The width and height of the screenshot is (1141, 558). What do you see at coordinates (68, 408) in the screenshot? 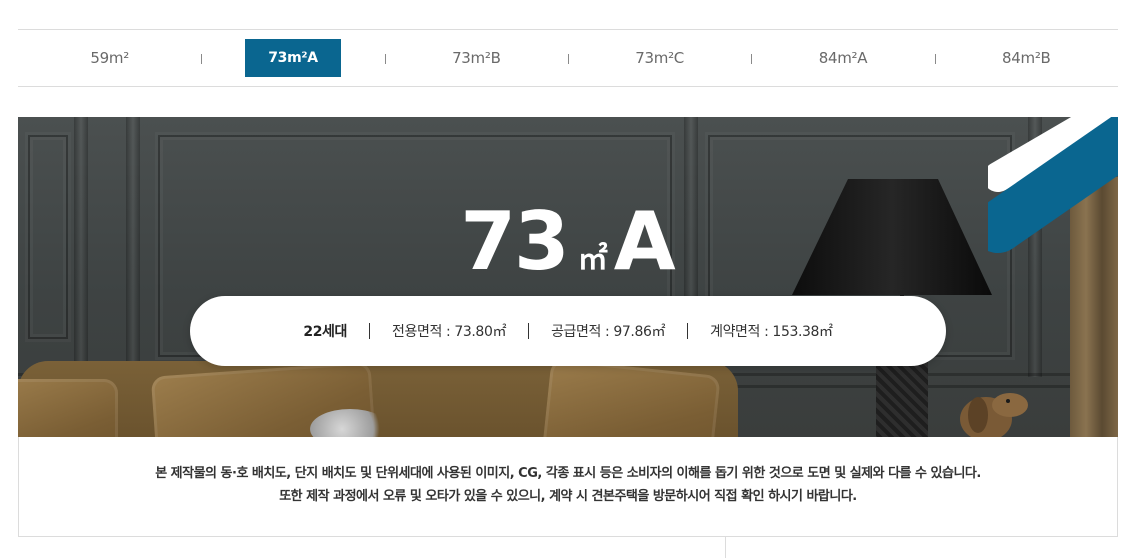
I see `sofa-cushion` at bounding box center [68, 408].